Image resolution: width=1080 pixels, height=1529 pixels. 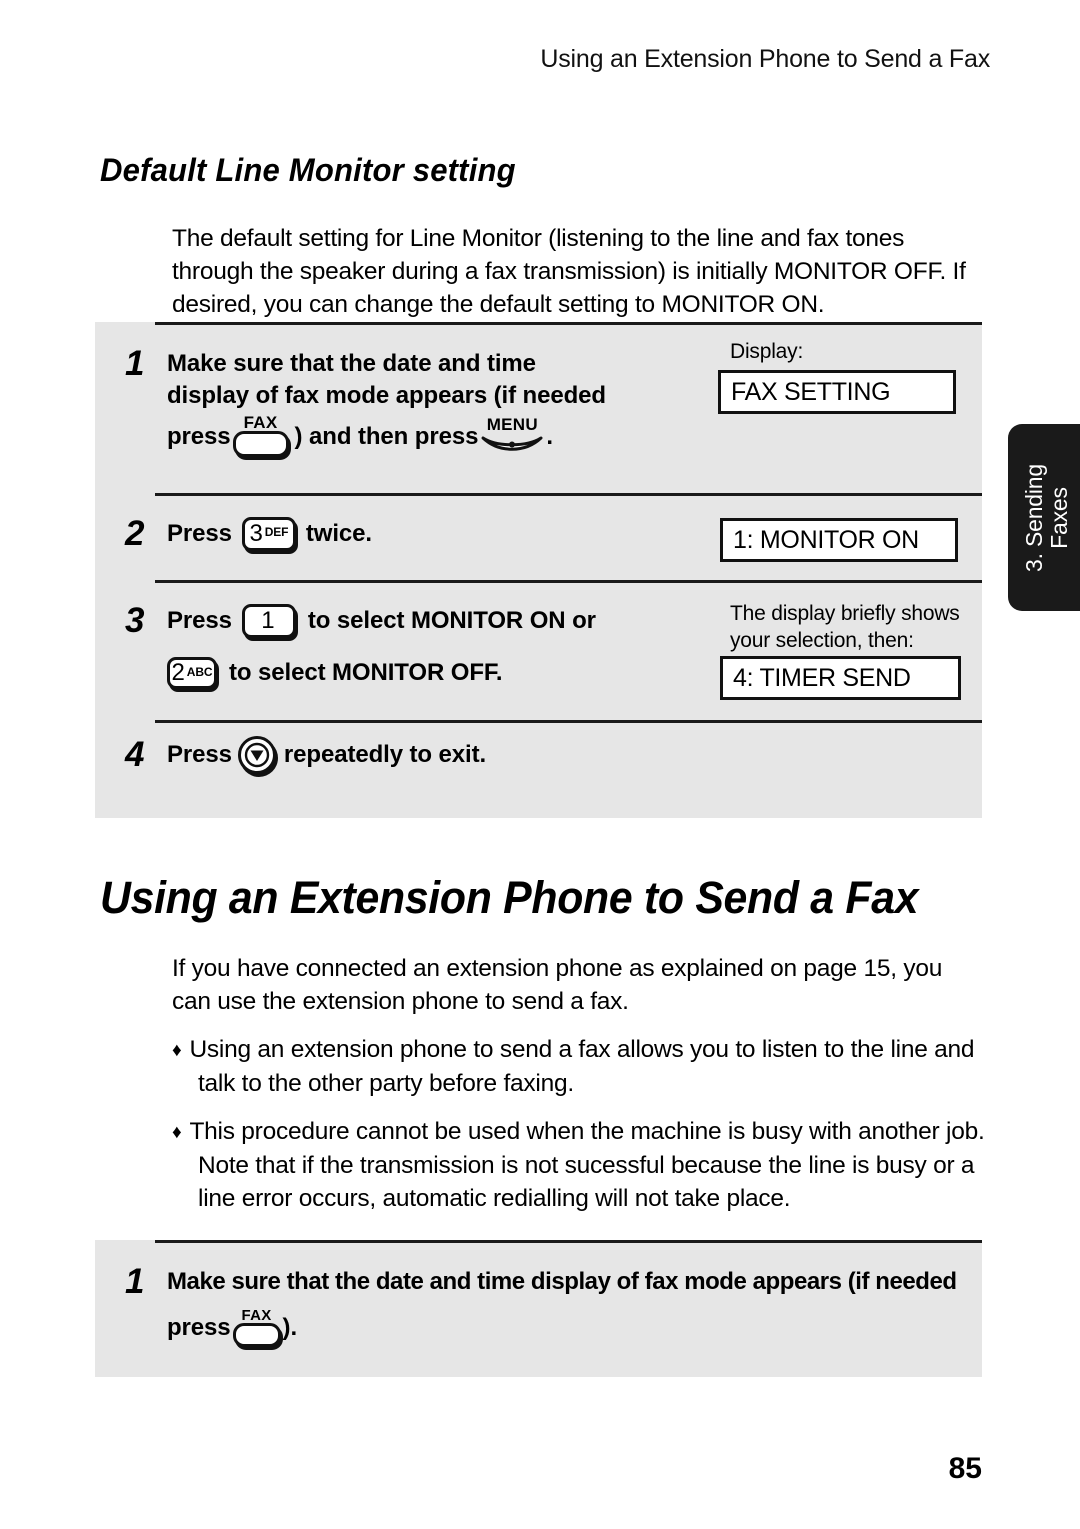 What do you see at coordinates (1034, 517) in the screenshot?
I see `chapter-thumb-tab-line-1: 3. Sending` at bounding box center [1034, 517].